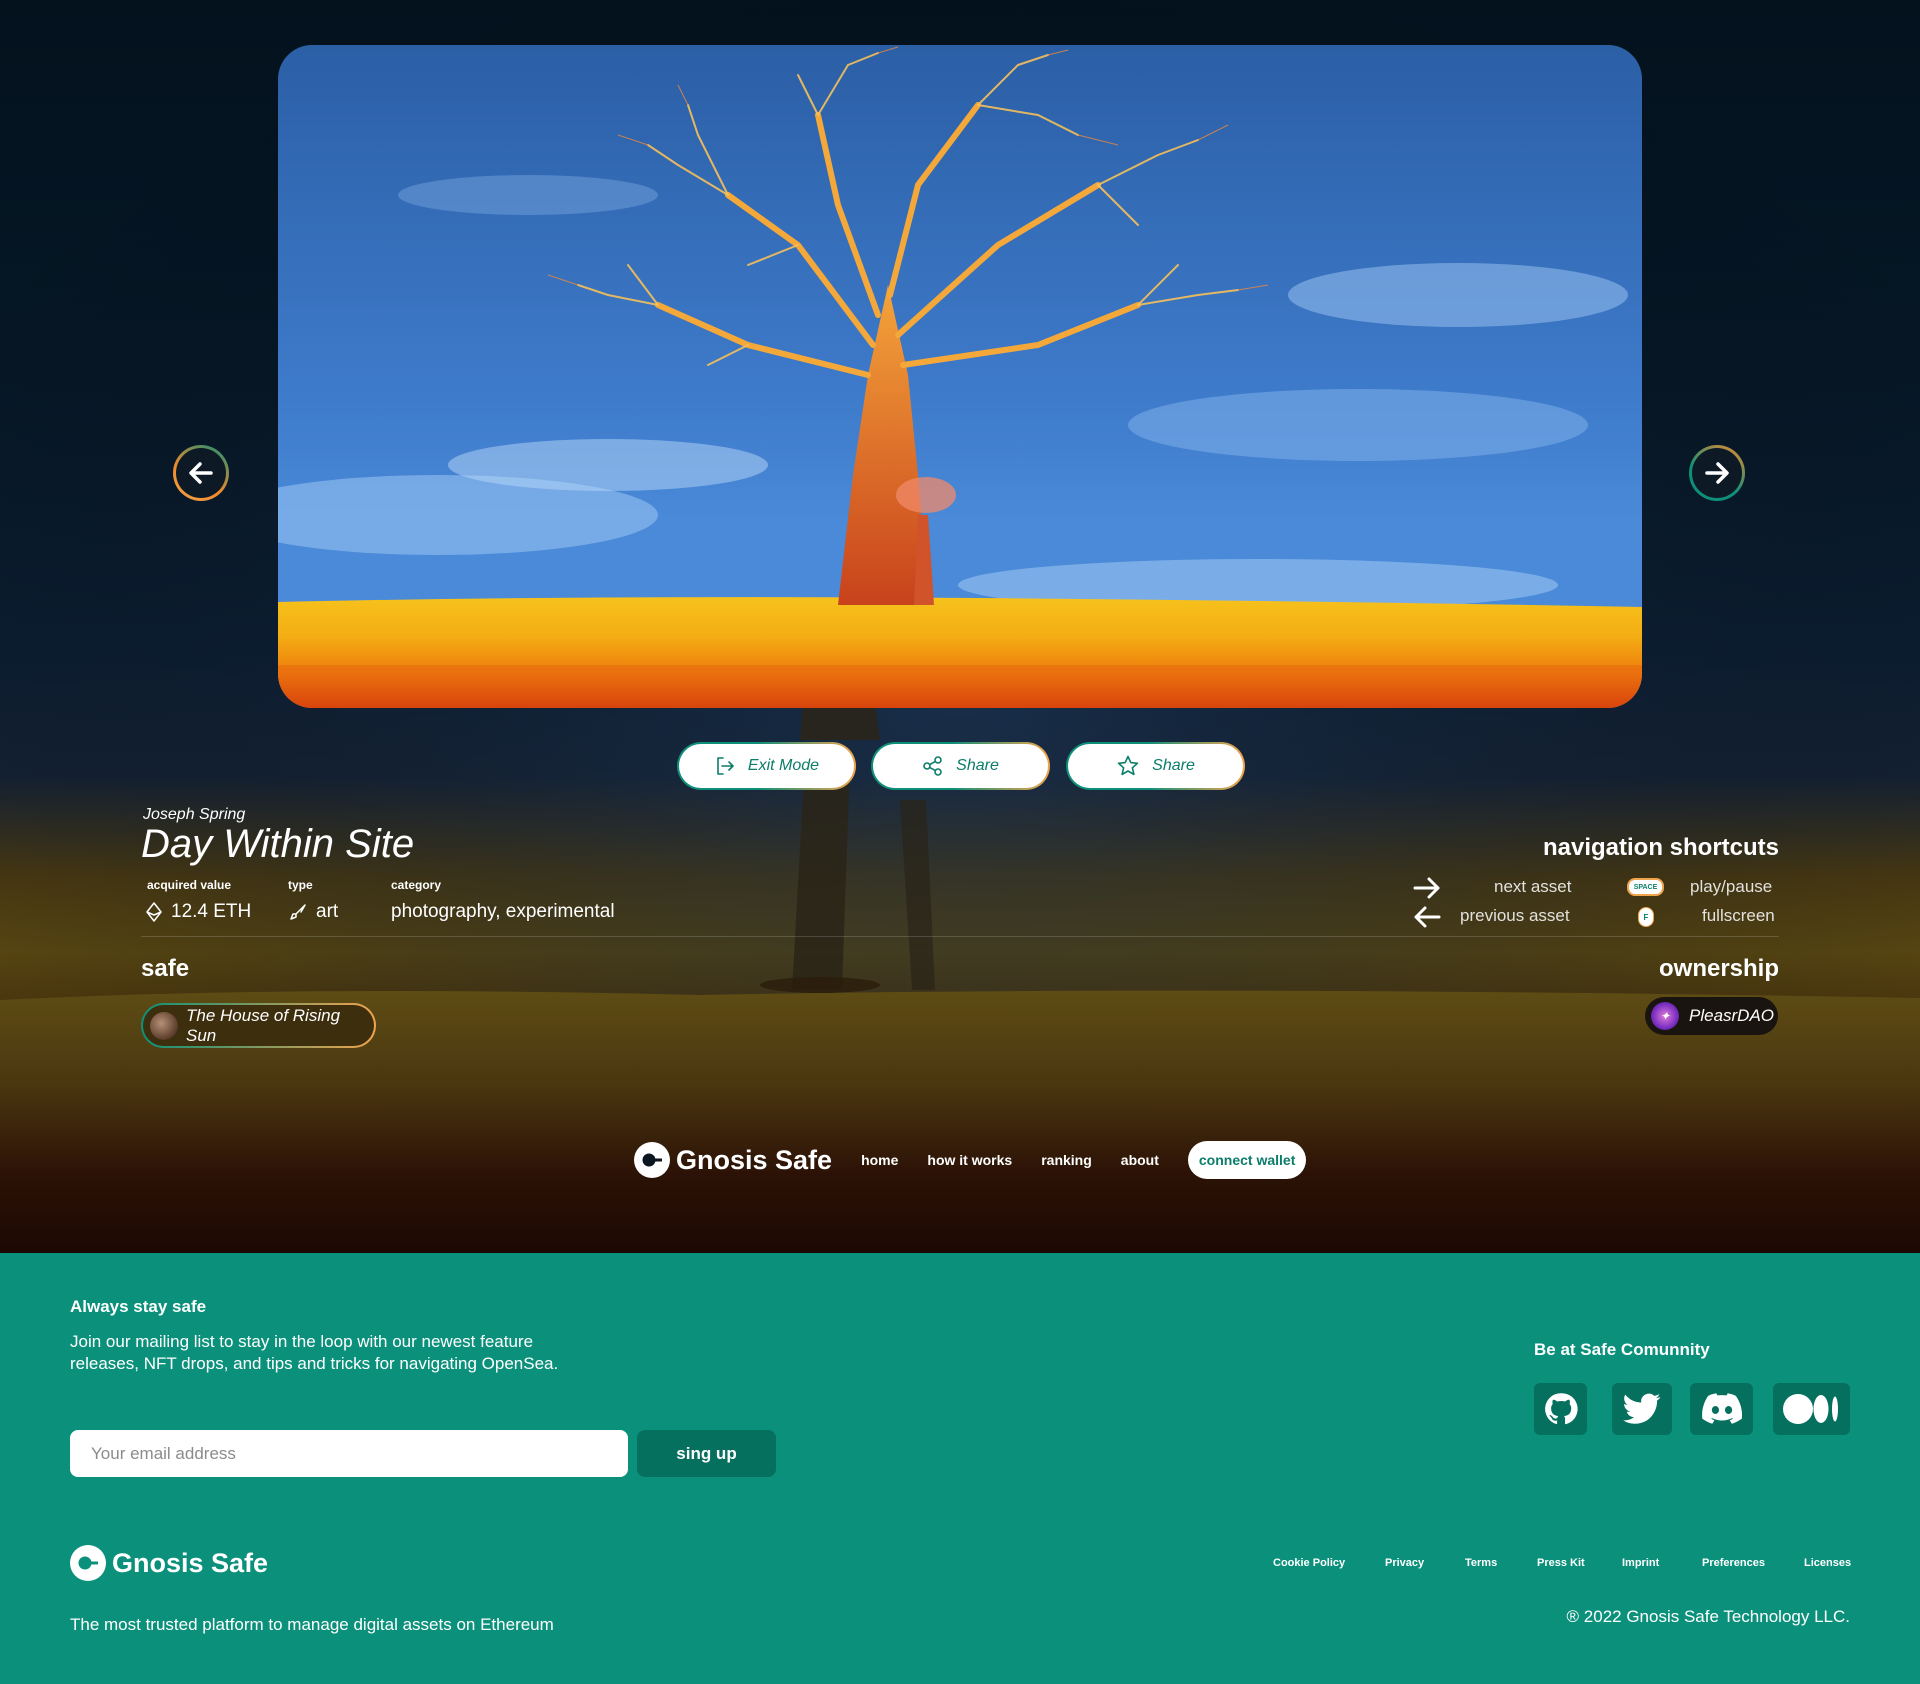 This screenshot has height=1684, width=1920. Describe the element at coordinates (1718, 968) in the screenshot. I see `ownership-title: ownership` at that location.